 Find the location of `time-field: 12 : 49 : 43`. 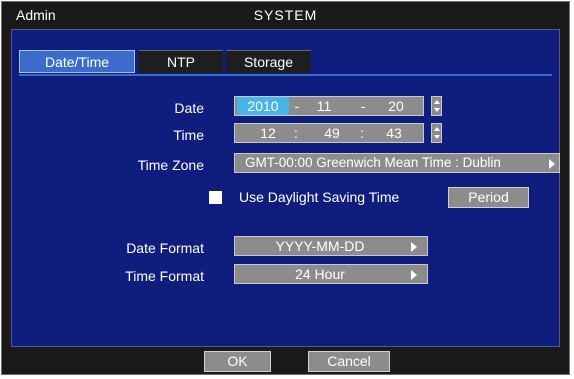

time-field: 12 : 49 : 43 is located at coordinates (329, 133).